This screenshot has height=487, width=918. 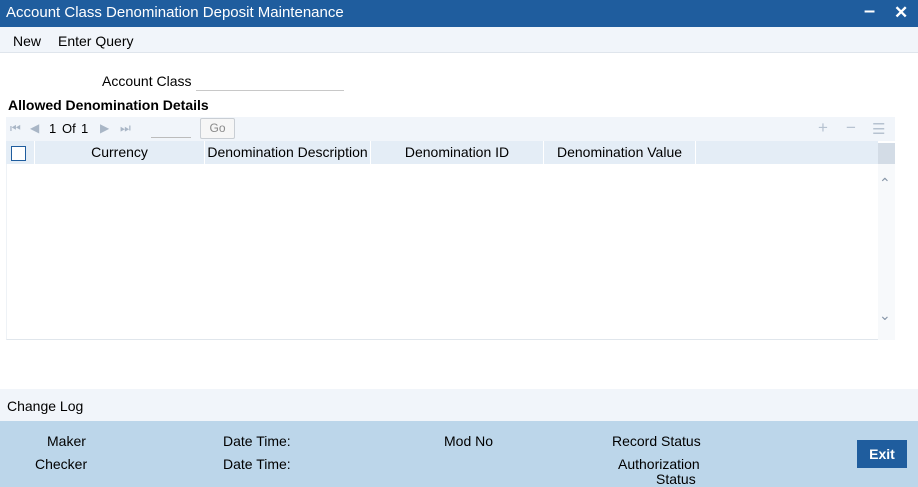 I want to click on checker-label: Checker, so click(x=61, y=464).